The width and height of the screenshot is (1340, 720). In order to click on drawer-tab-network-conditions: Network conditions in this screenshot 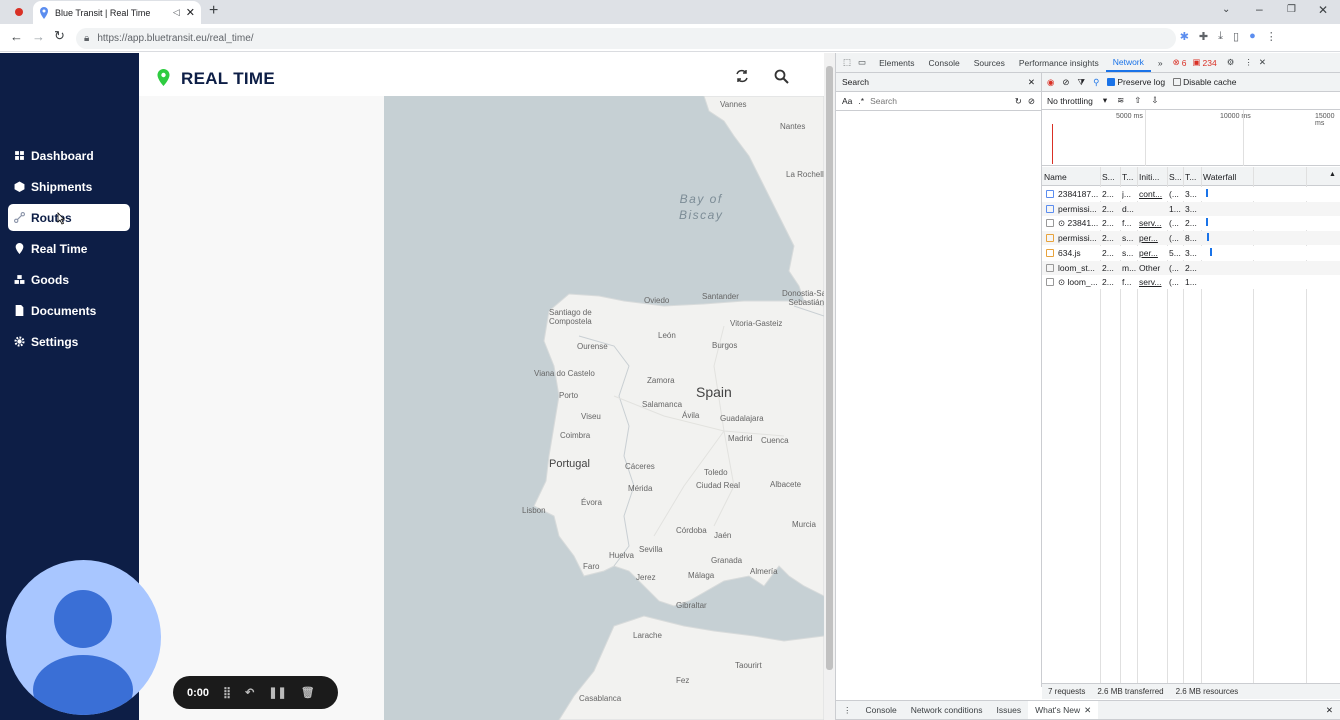, I will do `click(947, 710)`.